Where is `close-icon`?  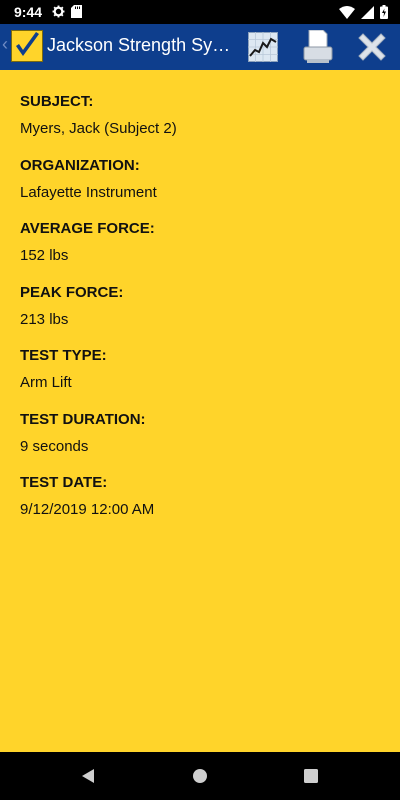 close-icon is located at coordinates (372, 47).